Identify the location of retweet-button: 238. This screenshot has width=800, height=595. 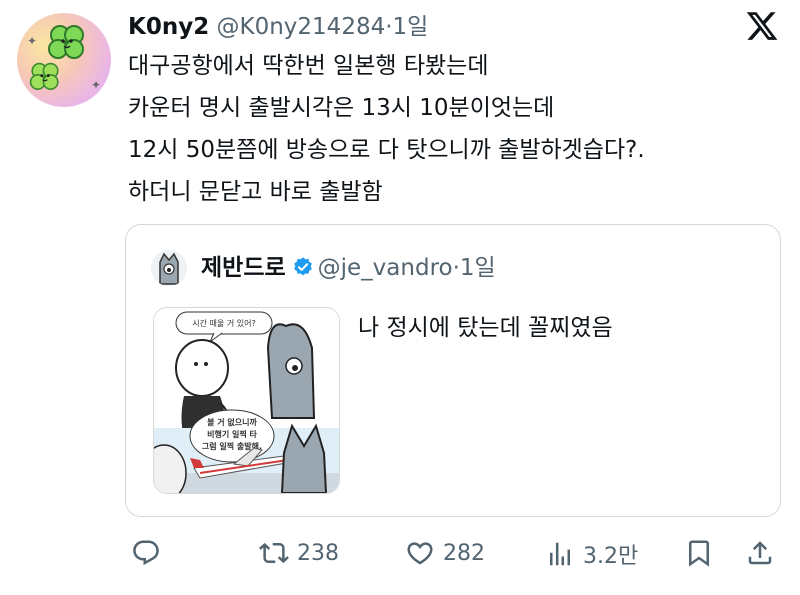
(299, 553).